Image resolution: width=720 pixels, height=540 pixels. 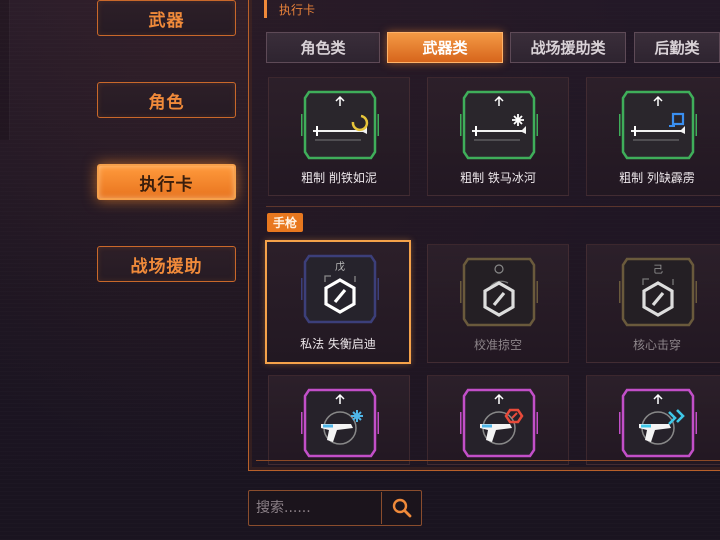 What do you see at coordinates (340, 423) in the screenshot?
I see `pistol-frost-icon` at bounding box center [340, 423].